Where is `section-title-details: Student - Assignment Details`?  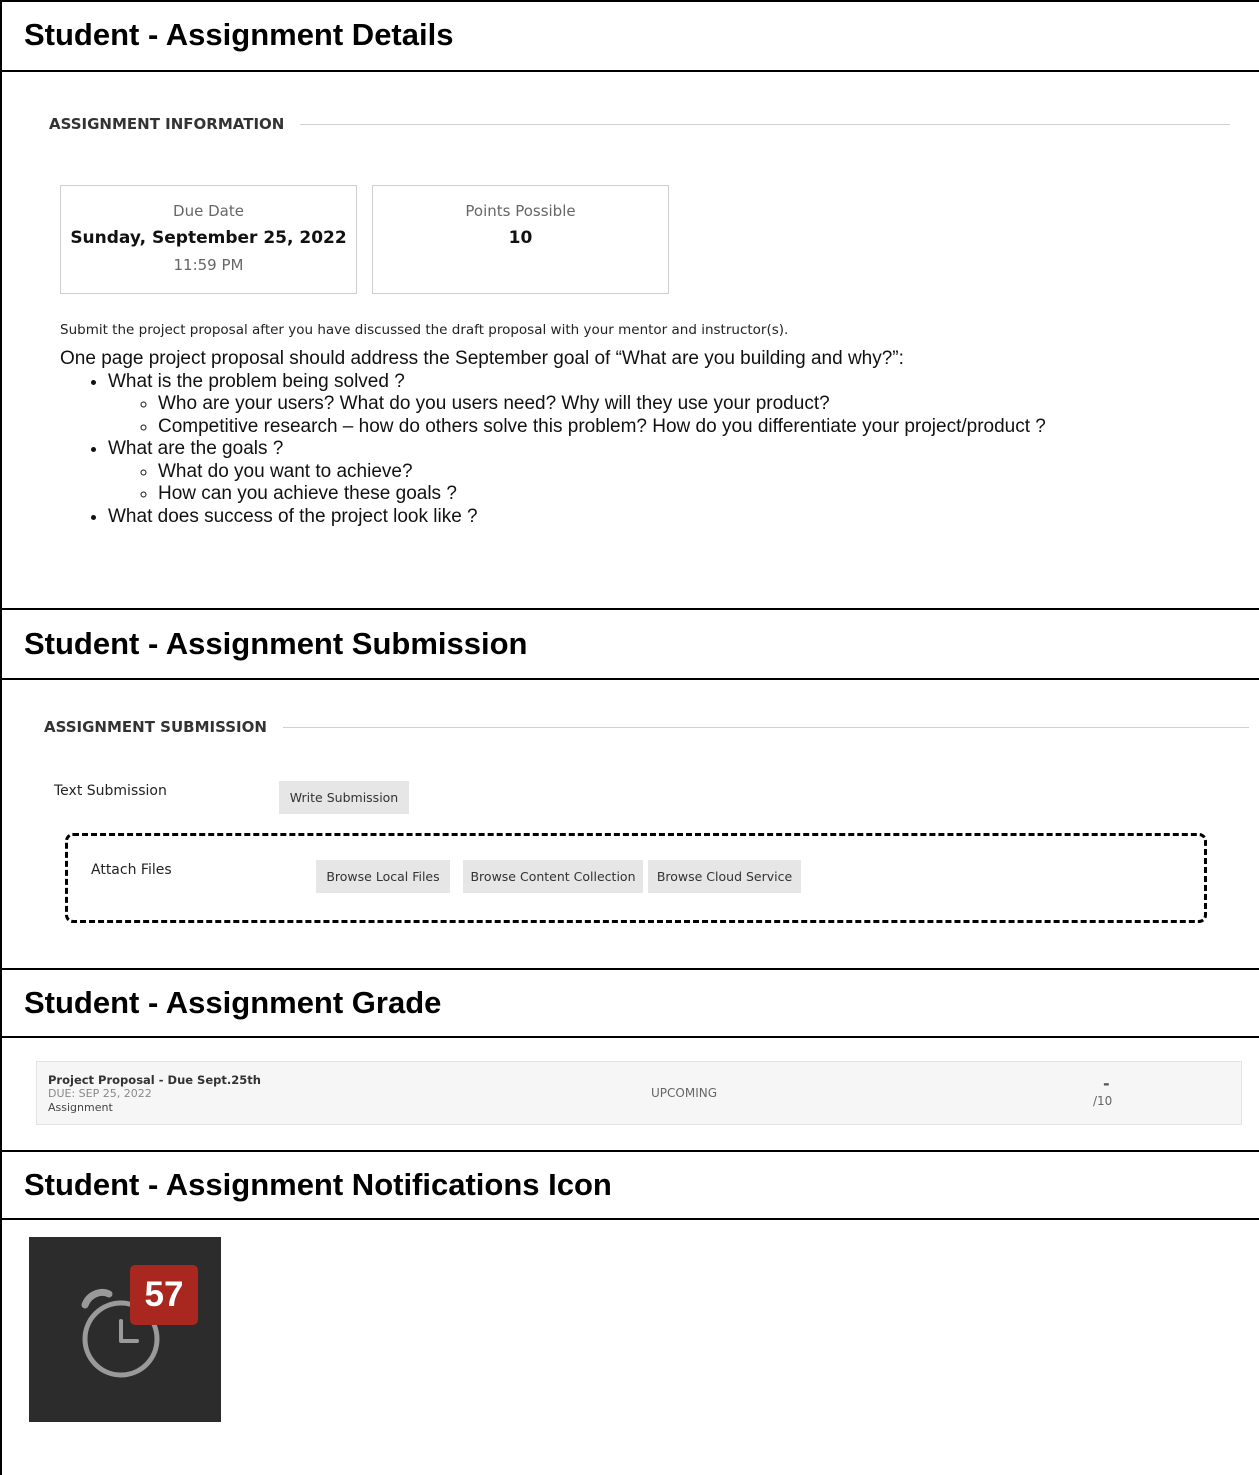 section-title-details: Student - Assignment Details is located at coordinates (629, 36).